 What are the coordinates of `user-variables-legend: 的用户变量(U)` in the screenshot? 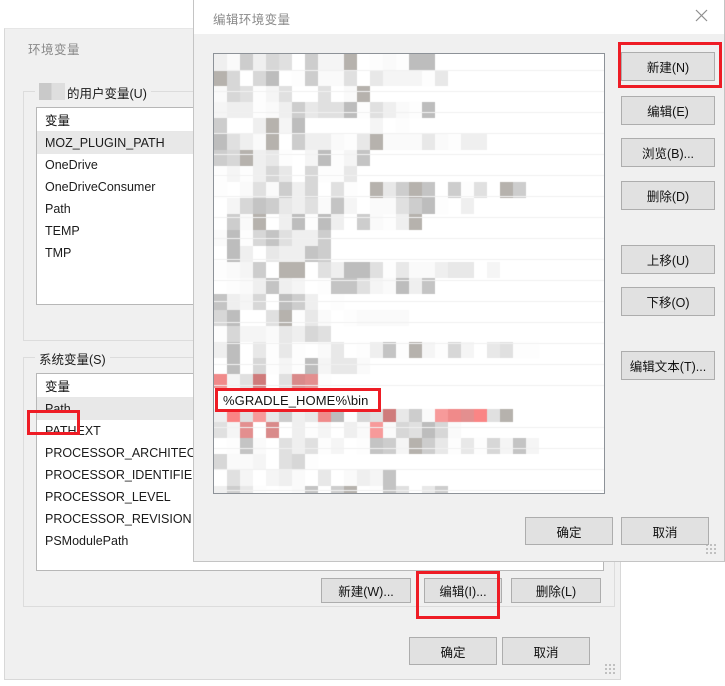 It's located at (93, 92).